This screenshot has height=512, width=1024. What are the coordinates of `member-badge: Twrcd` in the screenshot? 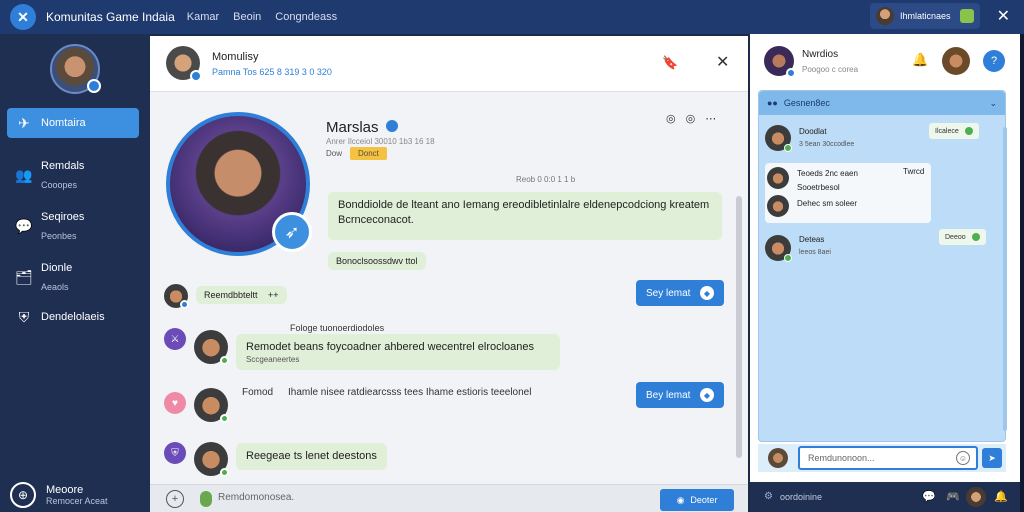 It's located at (914, 171).